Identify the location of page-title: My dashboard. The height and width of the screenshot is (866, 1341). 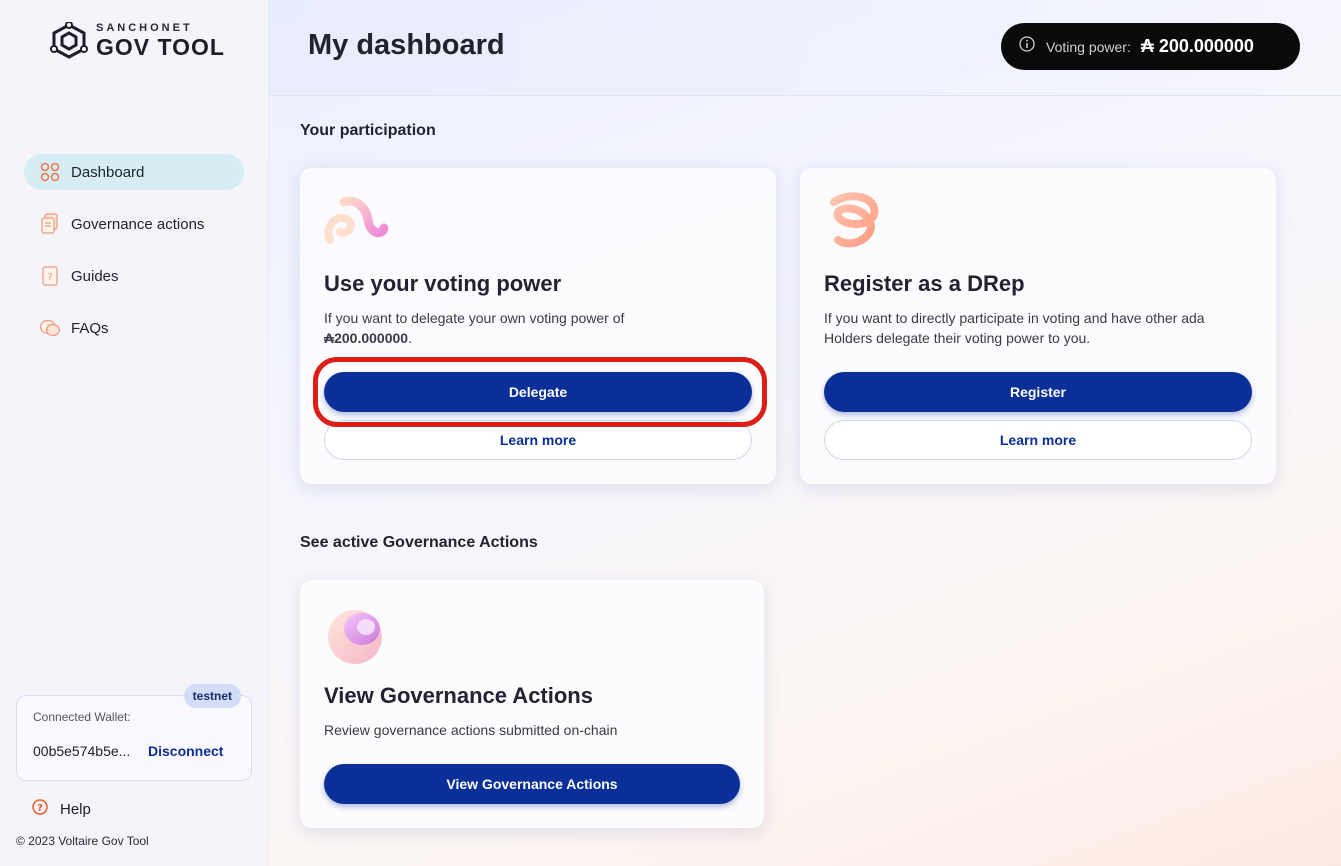
(406, 45).